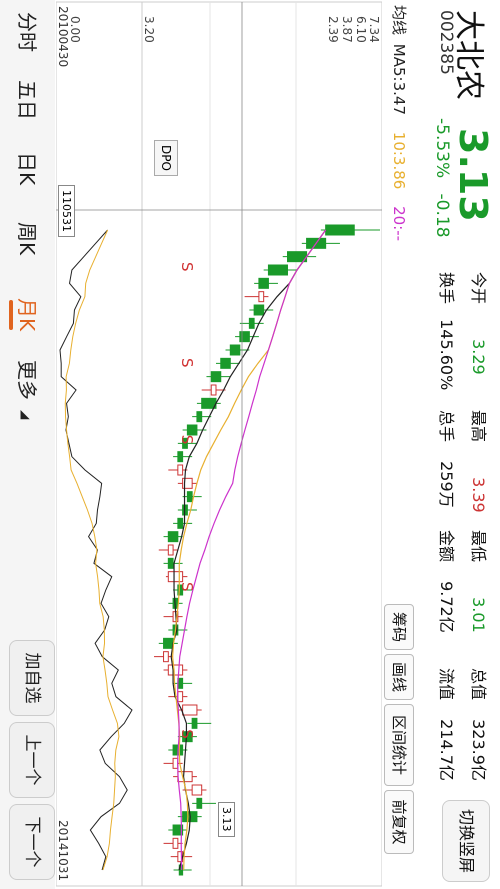 Image resolution: width=500 pixels, height=889 pixels. Describe the element at coordinates (468, 55) in the screenshot. I see `stock-name: 大北农` at that location.